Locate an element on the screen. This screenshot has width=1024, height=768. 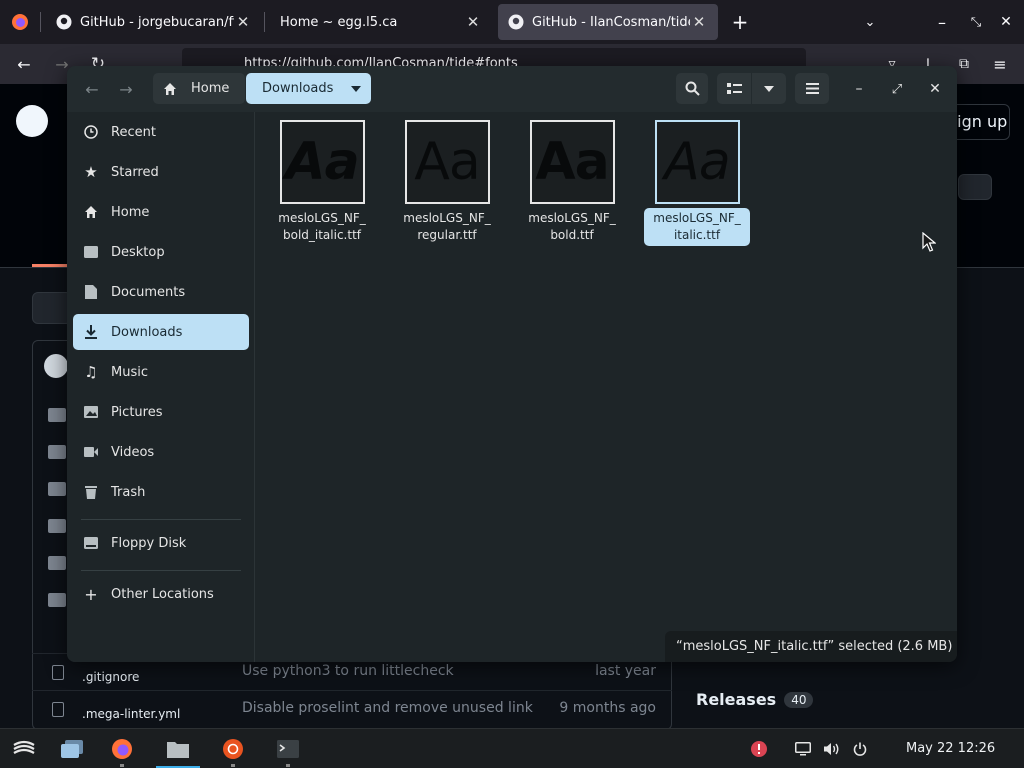
sidebar-item-pictures: Pictures is located at coordinates (161, 412).